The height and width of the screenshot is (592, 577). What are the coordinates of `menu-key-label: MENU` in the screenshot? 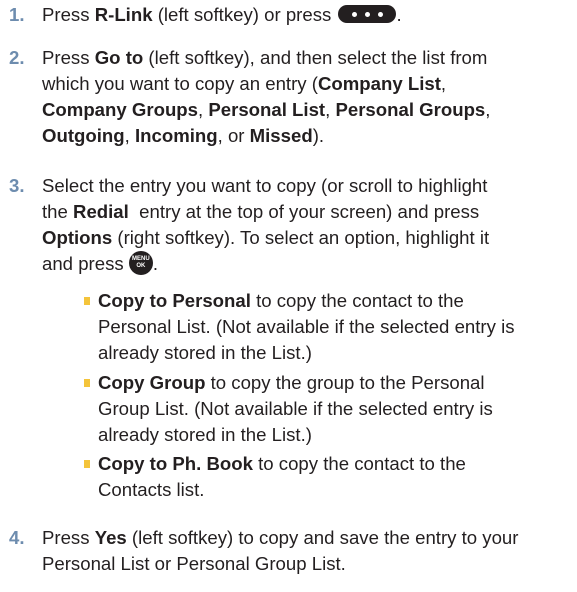 It's located at (140, 259).